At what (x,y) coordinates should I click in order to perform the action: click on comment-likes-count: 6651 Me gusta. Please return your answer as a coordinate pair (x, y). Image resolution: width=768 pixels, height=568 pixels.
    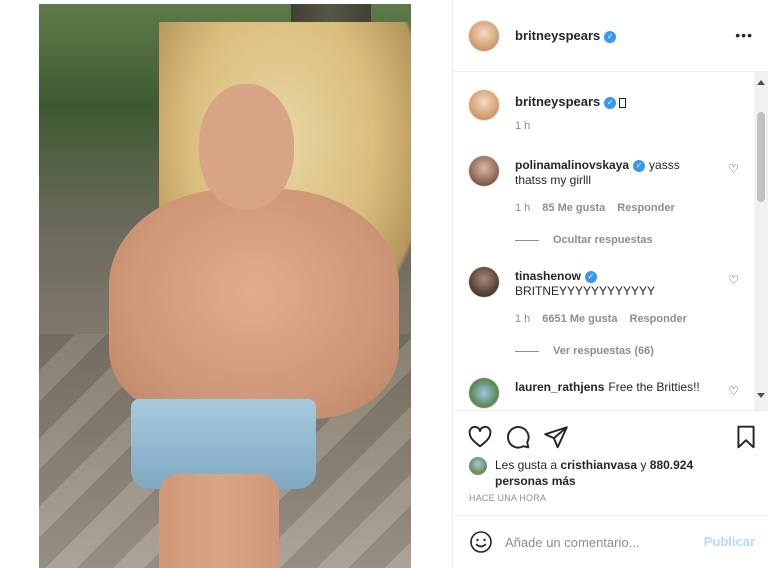
    Looking at the image, I should click on (579, 319).